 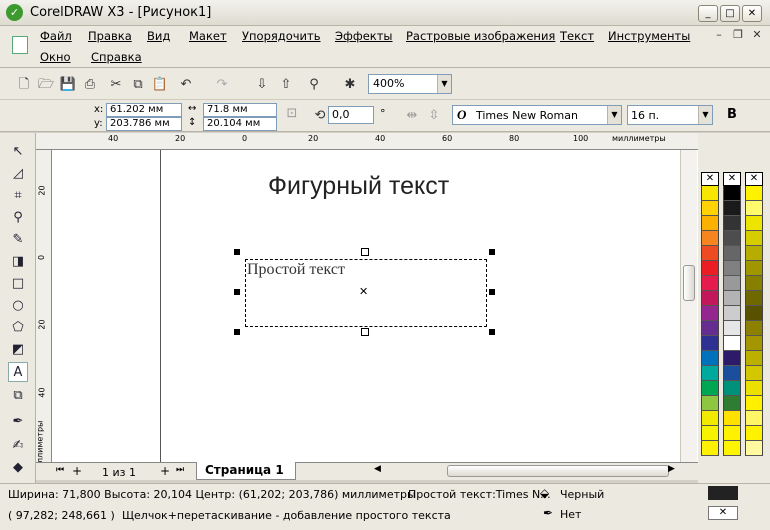 I want to click on rotation-angle-field: 0,0, so click(x=351, y=115).